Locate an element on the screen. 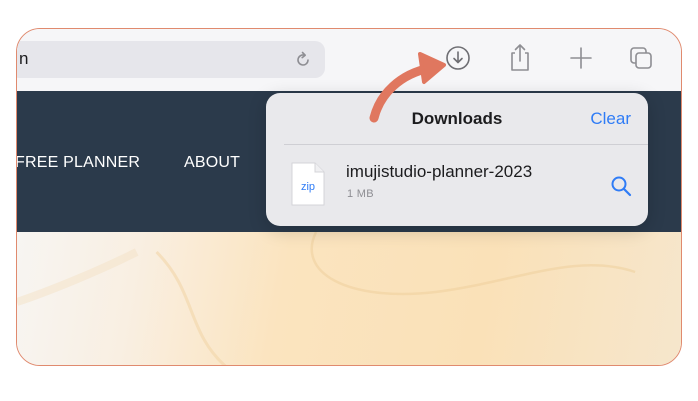 The height and width of the screenshot is (401, 698). download-file-size: 1 MB is located at coordinates (360, 194).